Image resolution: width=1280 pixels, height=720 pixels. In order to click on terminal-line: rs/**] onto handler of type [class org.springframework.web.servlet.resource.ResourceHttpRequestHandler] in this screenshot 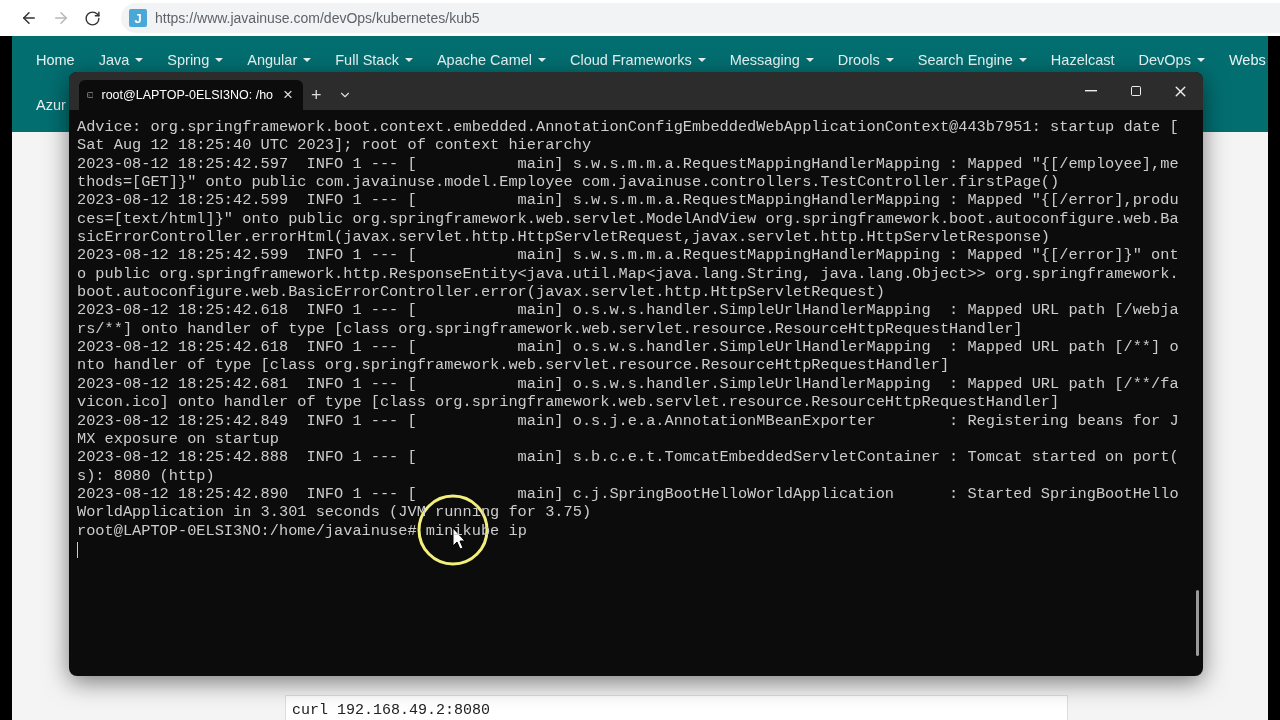, I will do `click(550, 329)`.